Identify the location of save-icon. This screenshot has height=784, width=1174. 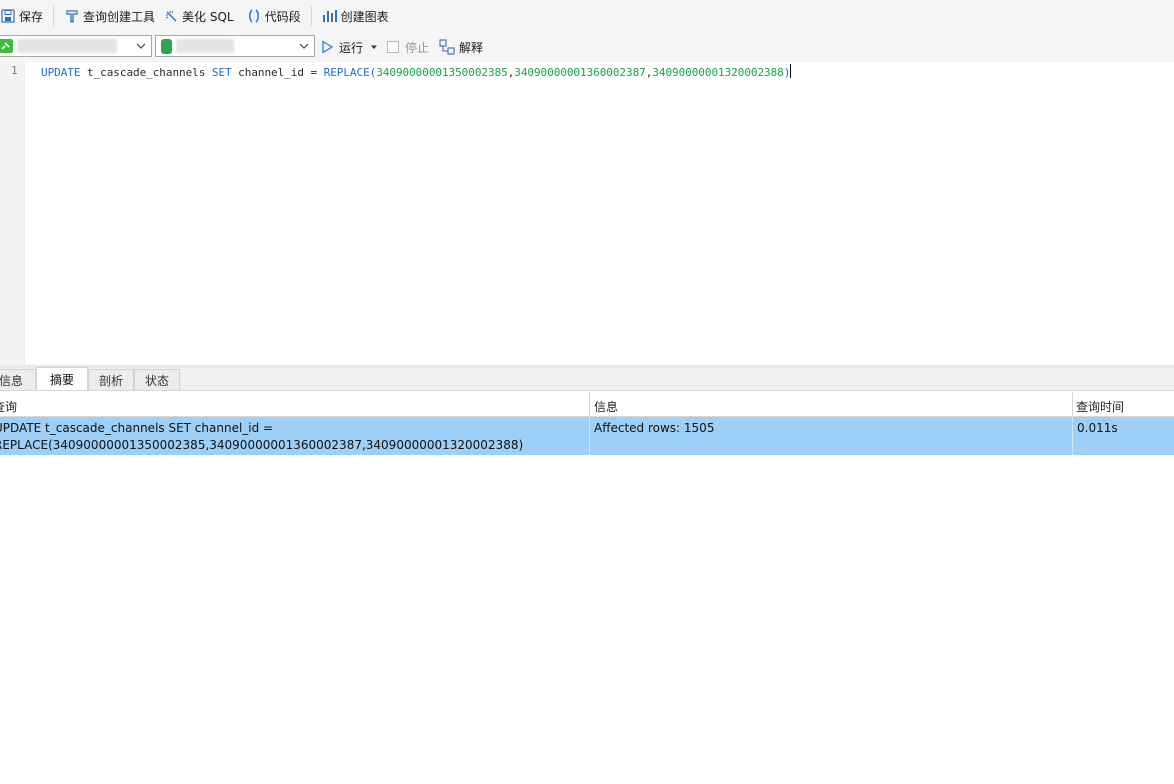
(8, 16).